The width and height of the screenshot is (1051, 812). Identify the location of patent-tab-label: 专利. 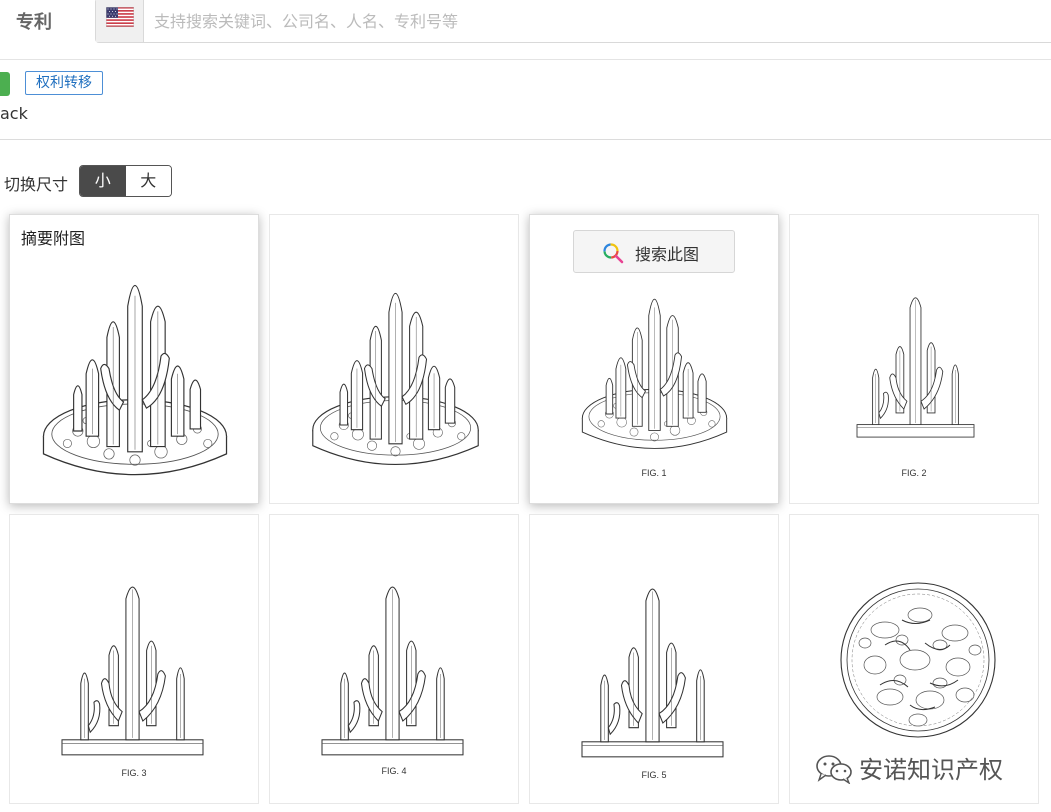
(34, 21).